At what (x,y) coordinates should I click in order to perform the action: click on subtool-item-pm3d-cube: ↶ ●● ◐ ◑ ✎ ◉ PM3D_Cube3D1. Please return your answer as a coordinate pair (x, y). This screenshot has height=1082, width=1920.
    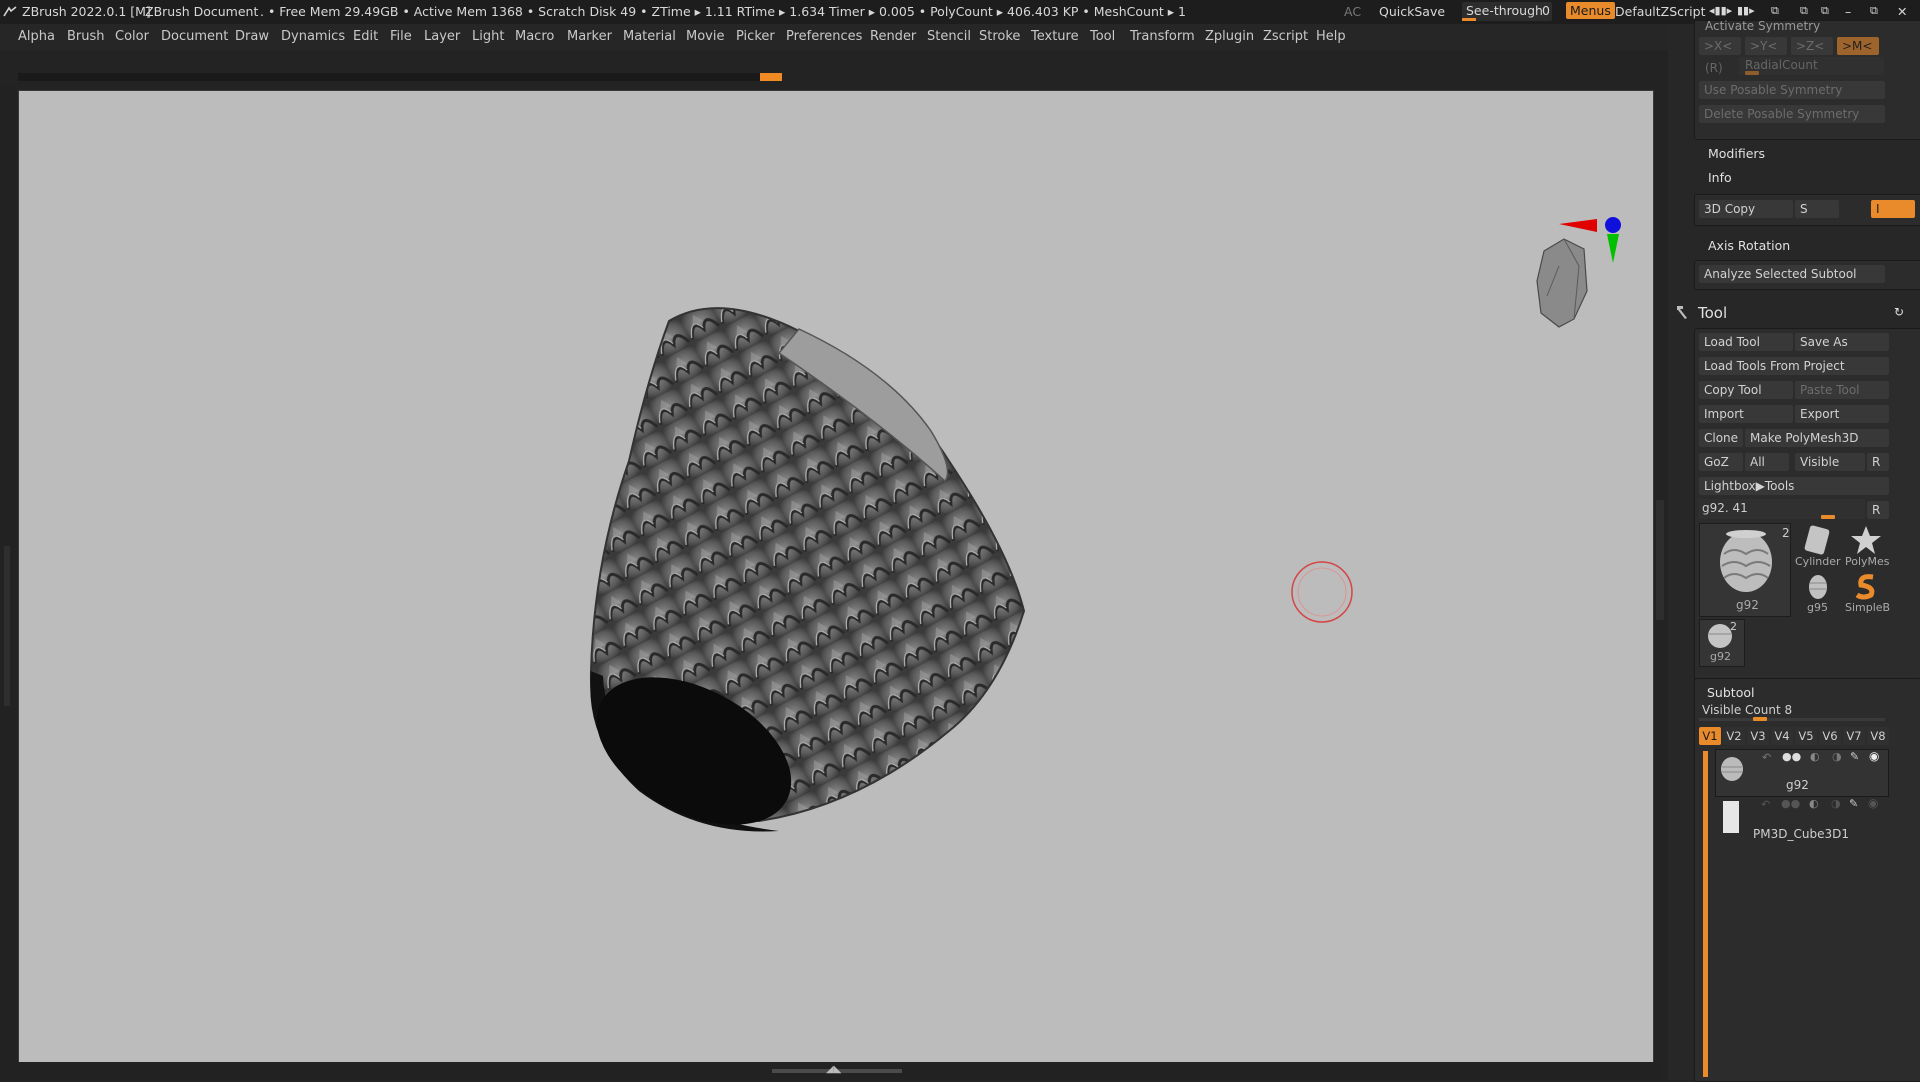
    Looking at the image, I should click on (1801, 819).